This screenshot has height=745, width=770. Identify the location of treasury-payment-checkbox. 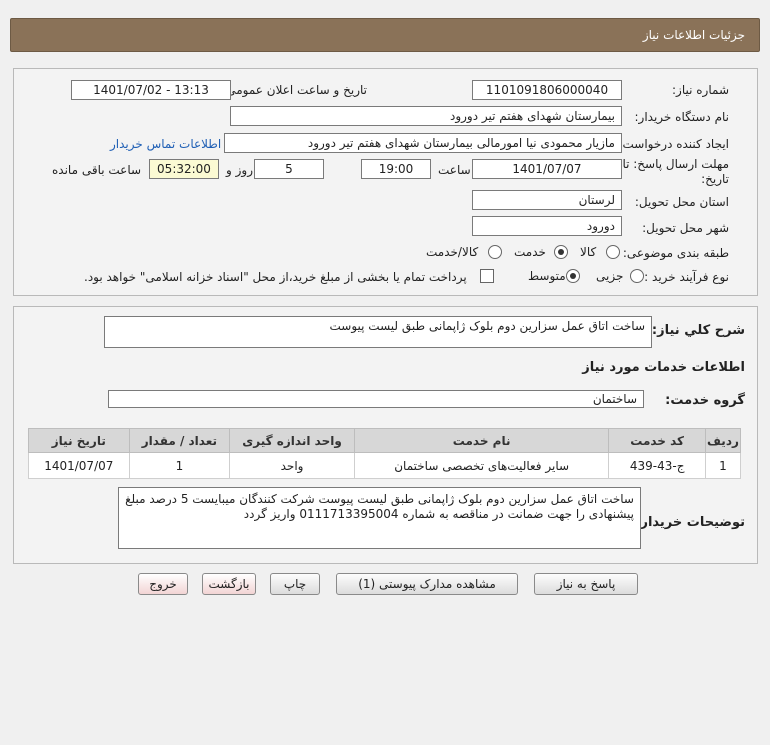
(487, 276).